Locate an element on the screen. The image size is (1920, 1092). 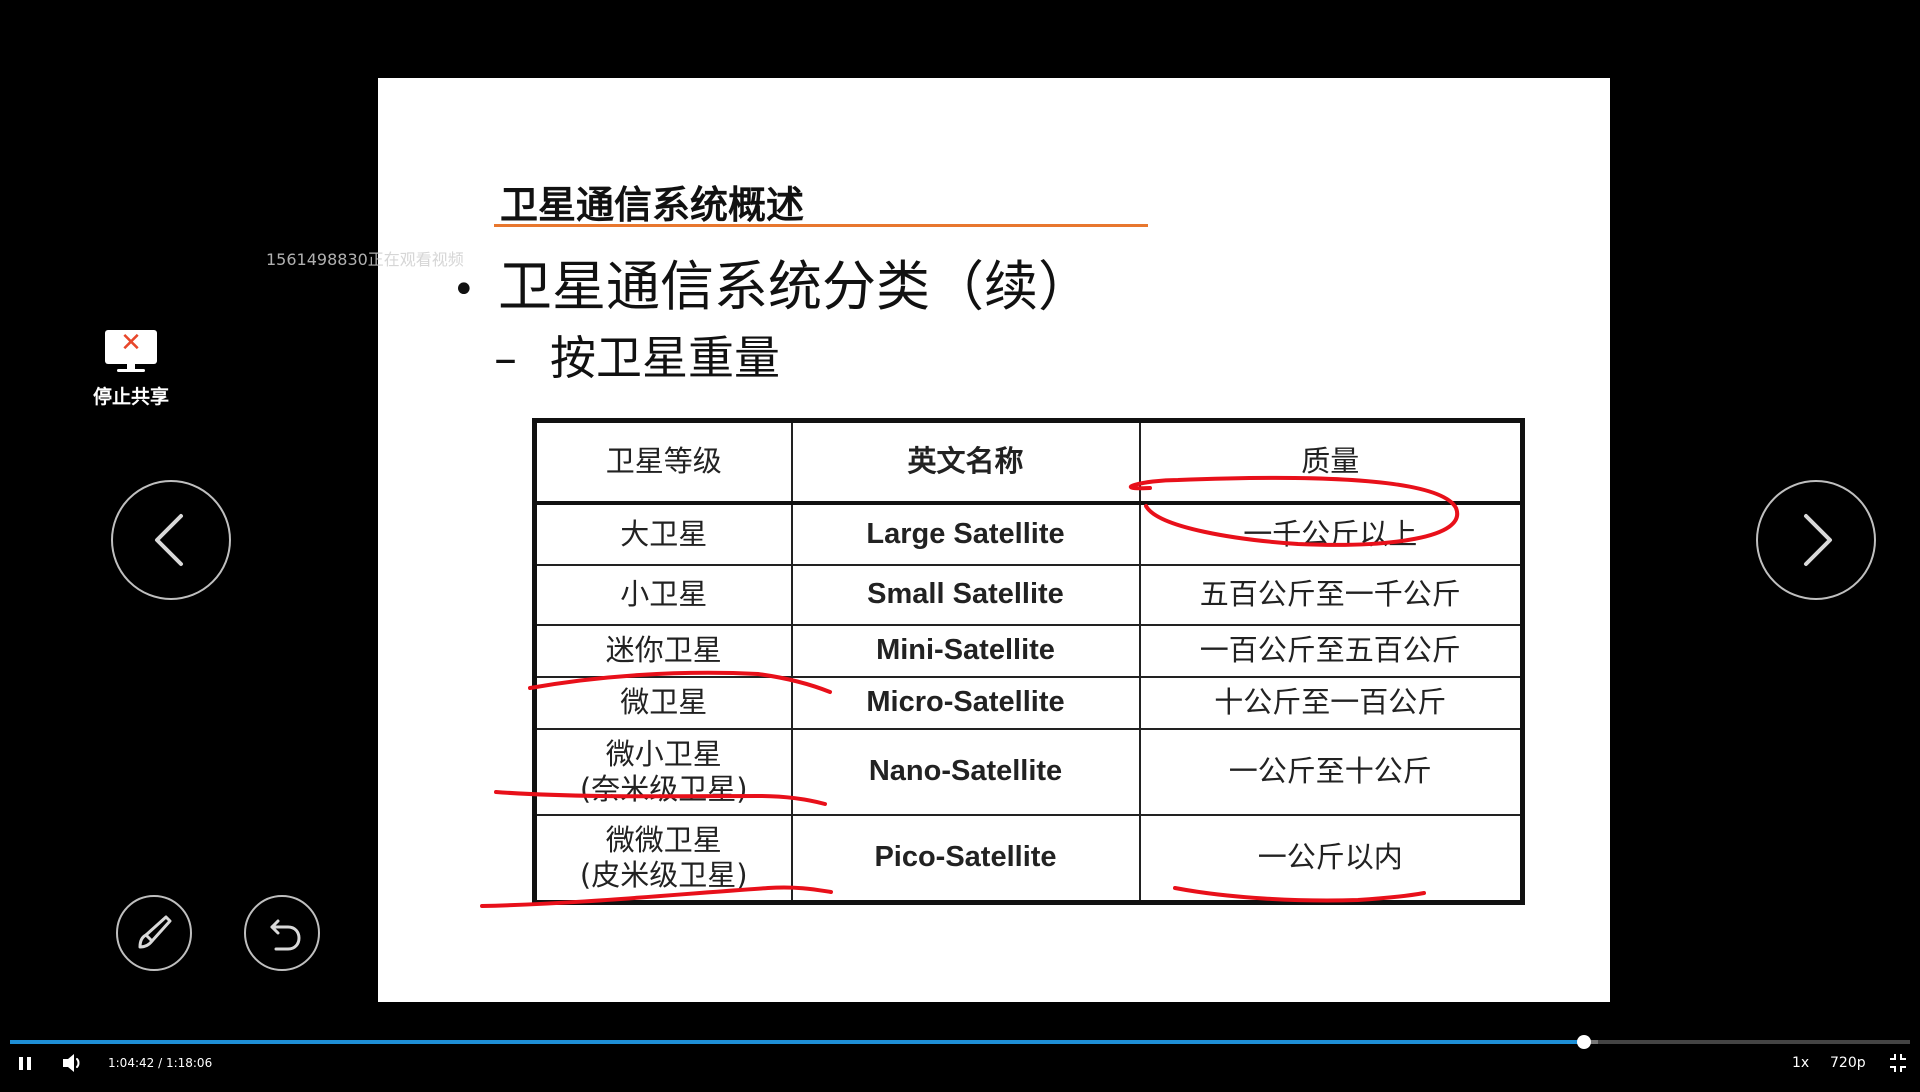
total-time: 1:18:06 is located at coordinates (189, 1063).